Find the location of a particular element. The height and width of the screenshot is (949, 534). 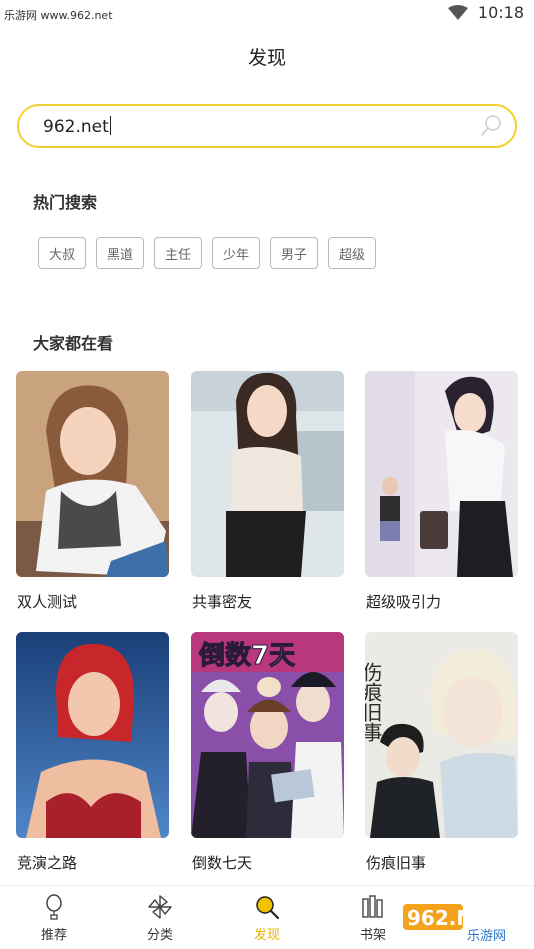

comic-cover: 伤痕旧事 is located at coordinates (441, 735).